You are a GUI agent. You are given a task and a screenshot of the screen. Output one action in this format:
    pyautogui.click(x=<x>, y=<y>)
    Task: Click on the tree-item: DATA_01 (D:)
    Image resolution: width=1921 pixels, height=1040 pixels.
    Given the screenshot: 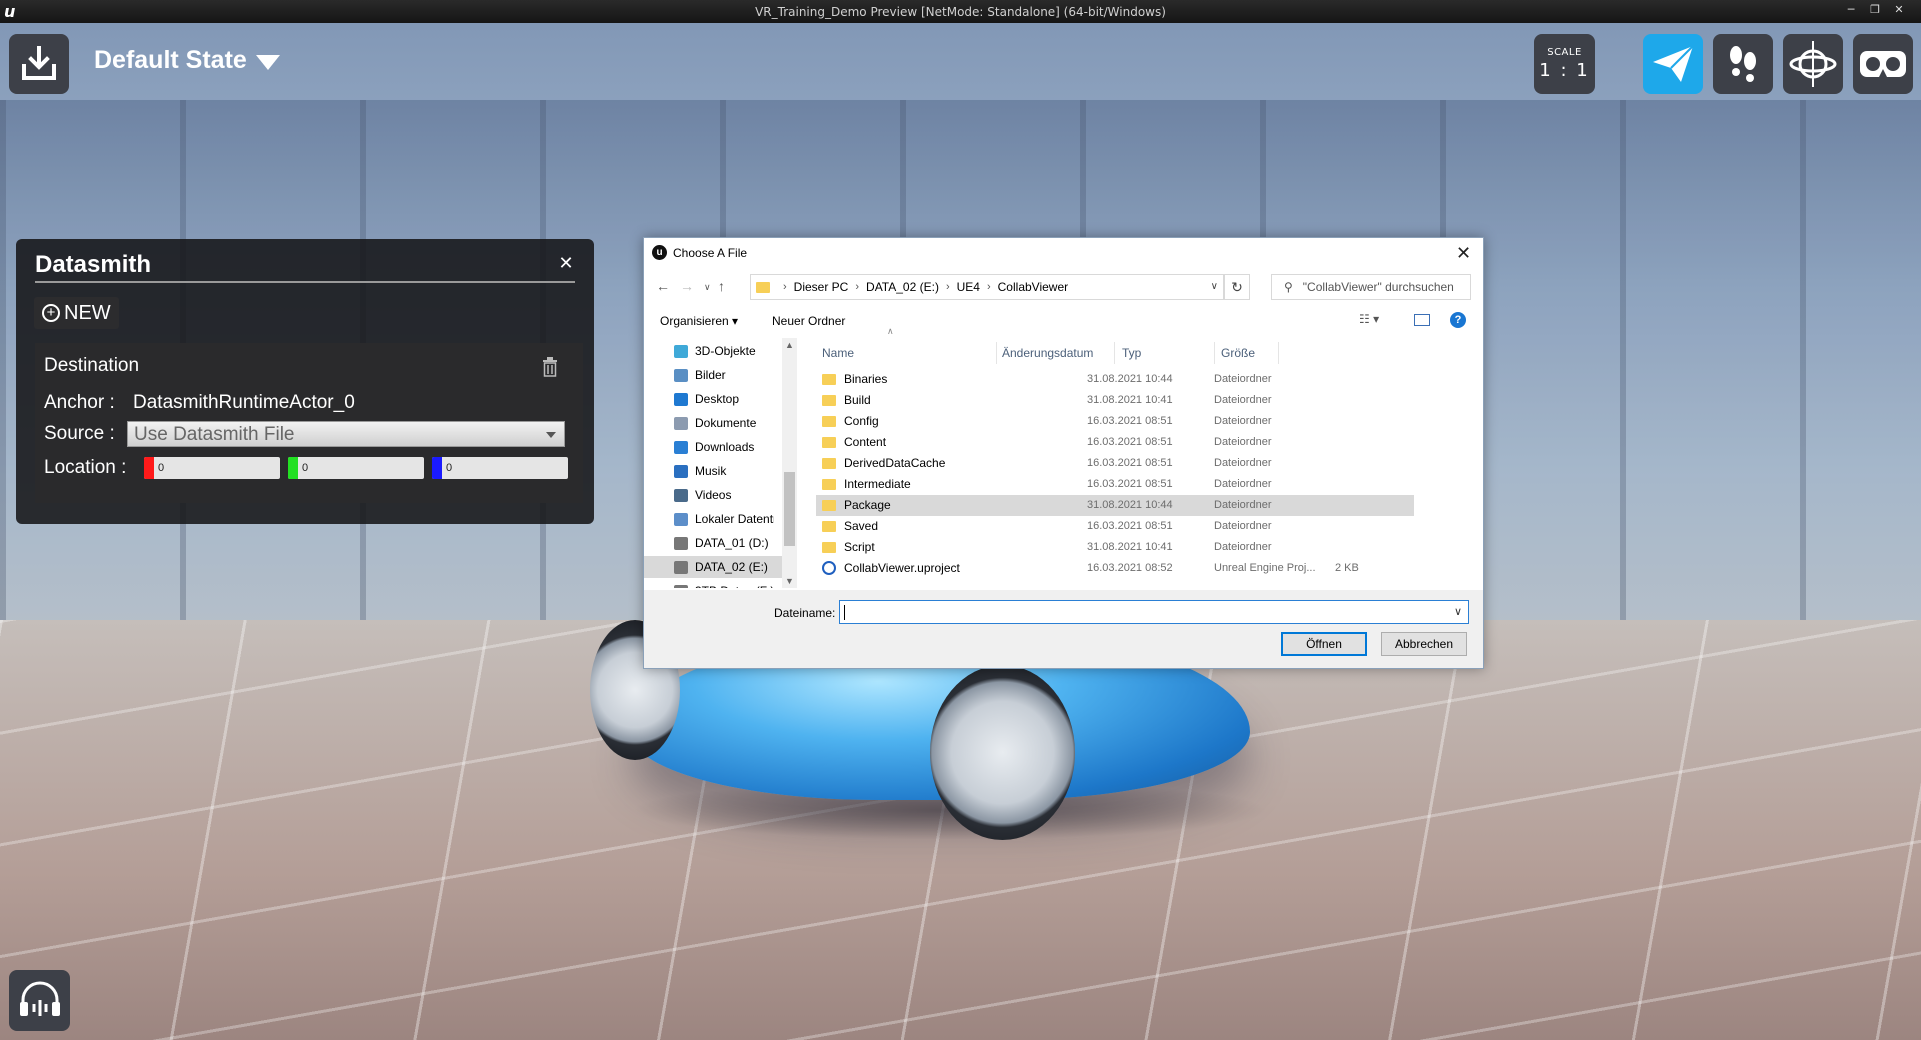 What is the action you would take?
    pyautogui.click(x=721, y=543)
    